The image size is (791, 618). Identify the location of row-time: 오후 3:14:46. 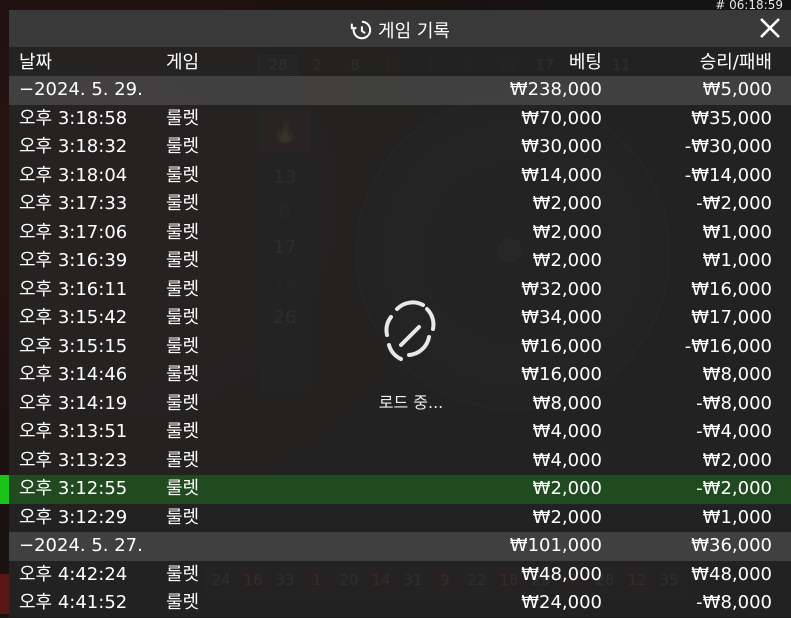
(73, 374).